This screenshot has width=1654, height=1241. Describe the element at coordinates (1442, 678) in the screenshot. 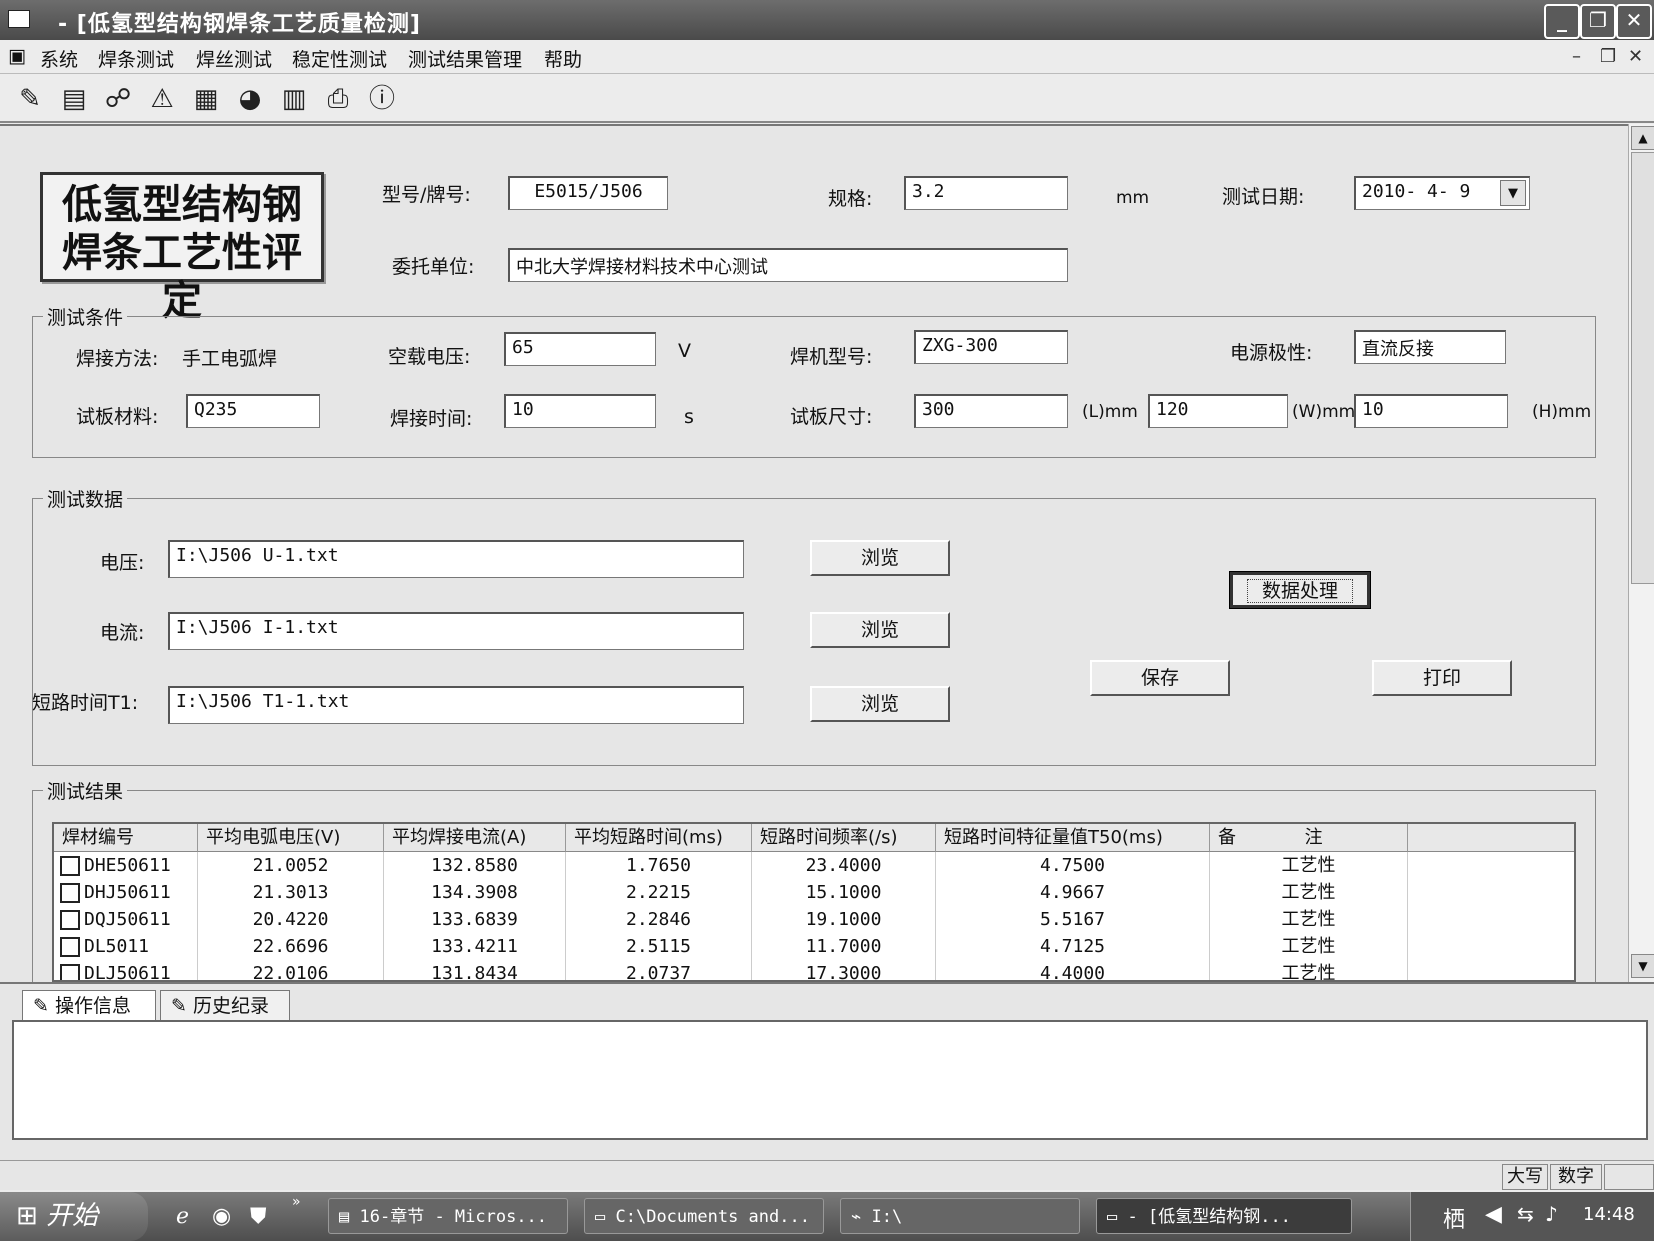

I see `print-button: 打印` at that location.